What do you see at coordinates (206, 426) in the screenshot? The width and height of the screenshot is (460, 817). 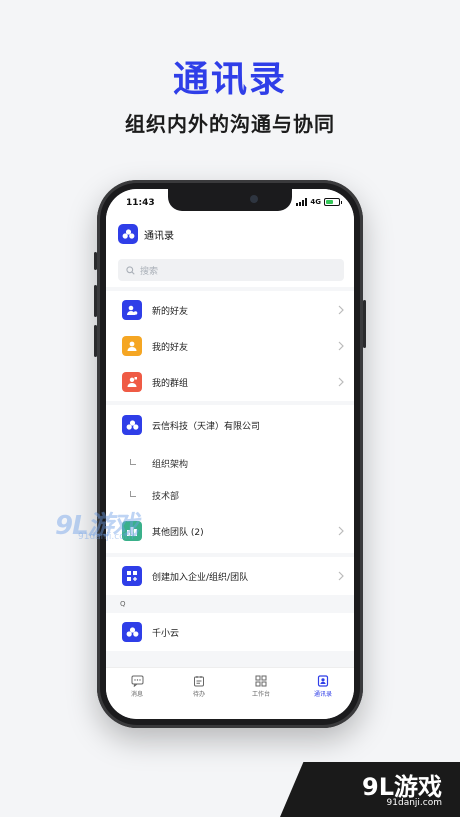 I see `org-name: 云信科技（天津）有限公司` at bounding box center [206, 426].